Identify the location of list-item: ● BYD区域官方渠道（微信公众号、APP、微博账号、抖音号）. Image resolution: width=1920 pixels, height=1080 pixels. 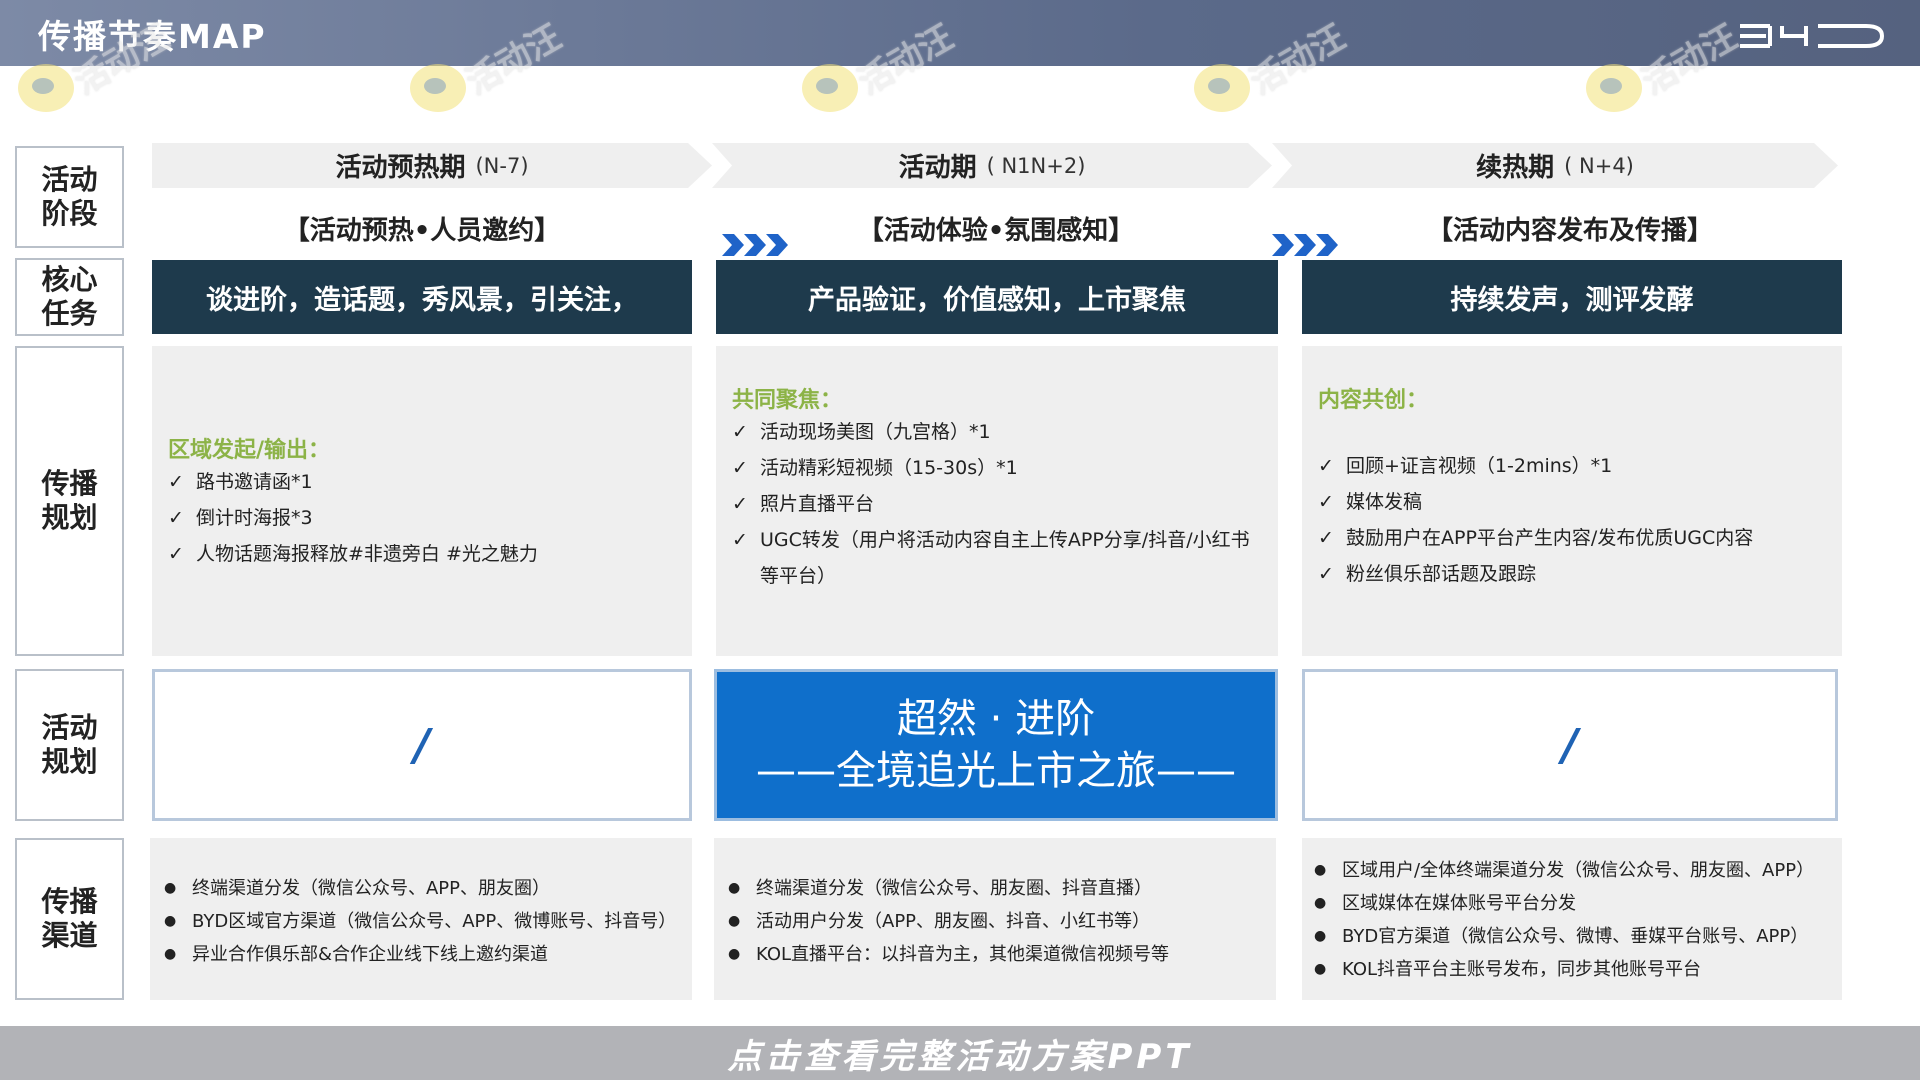
(424, 921).